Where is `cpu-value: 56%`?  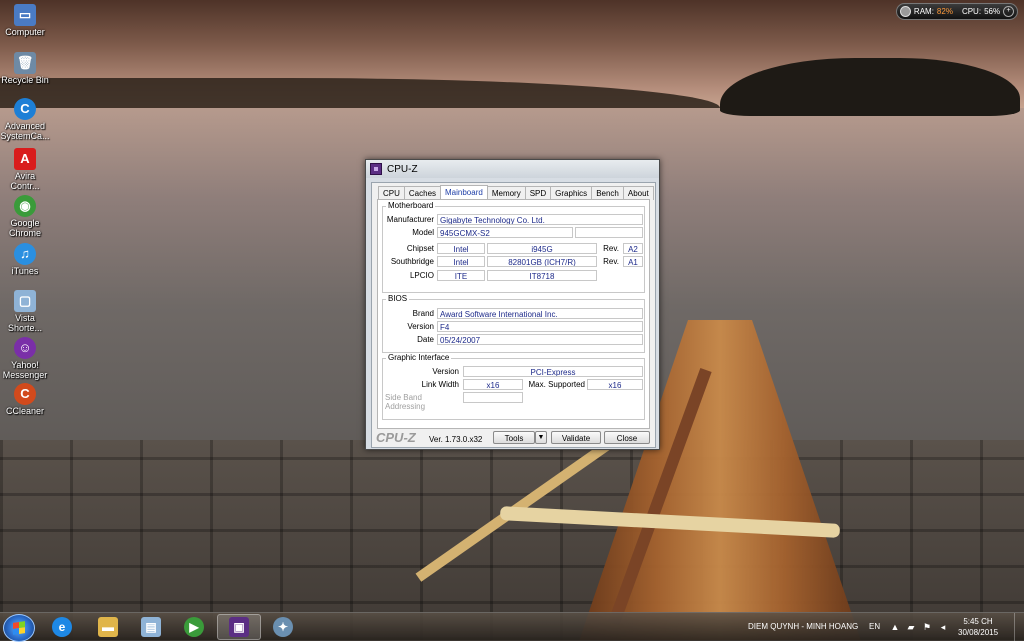
cpu-value: 56% is located at coordinates (992, 11).